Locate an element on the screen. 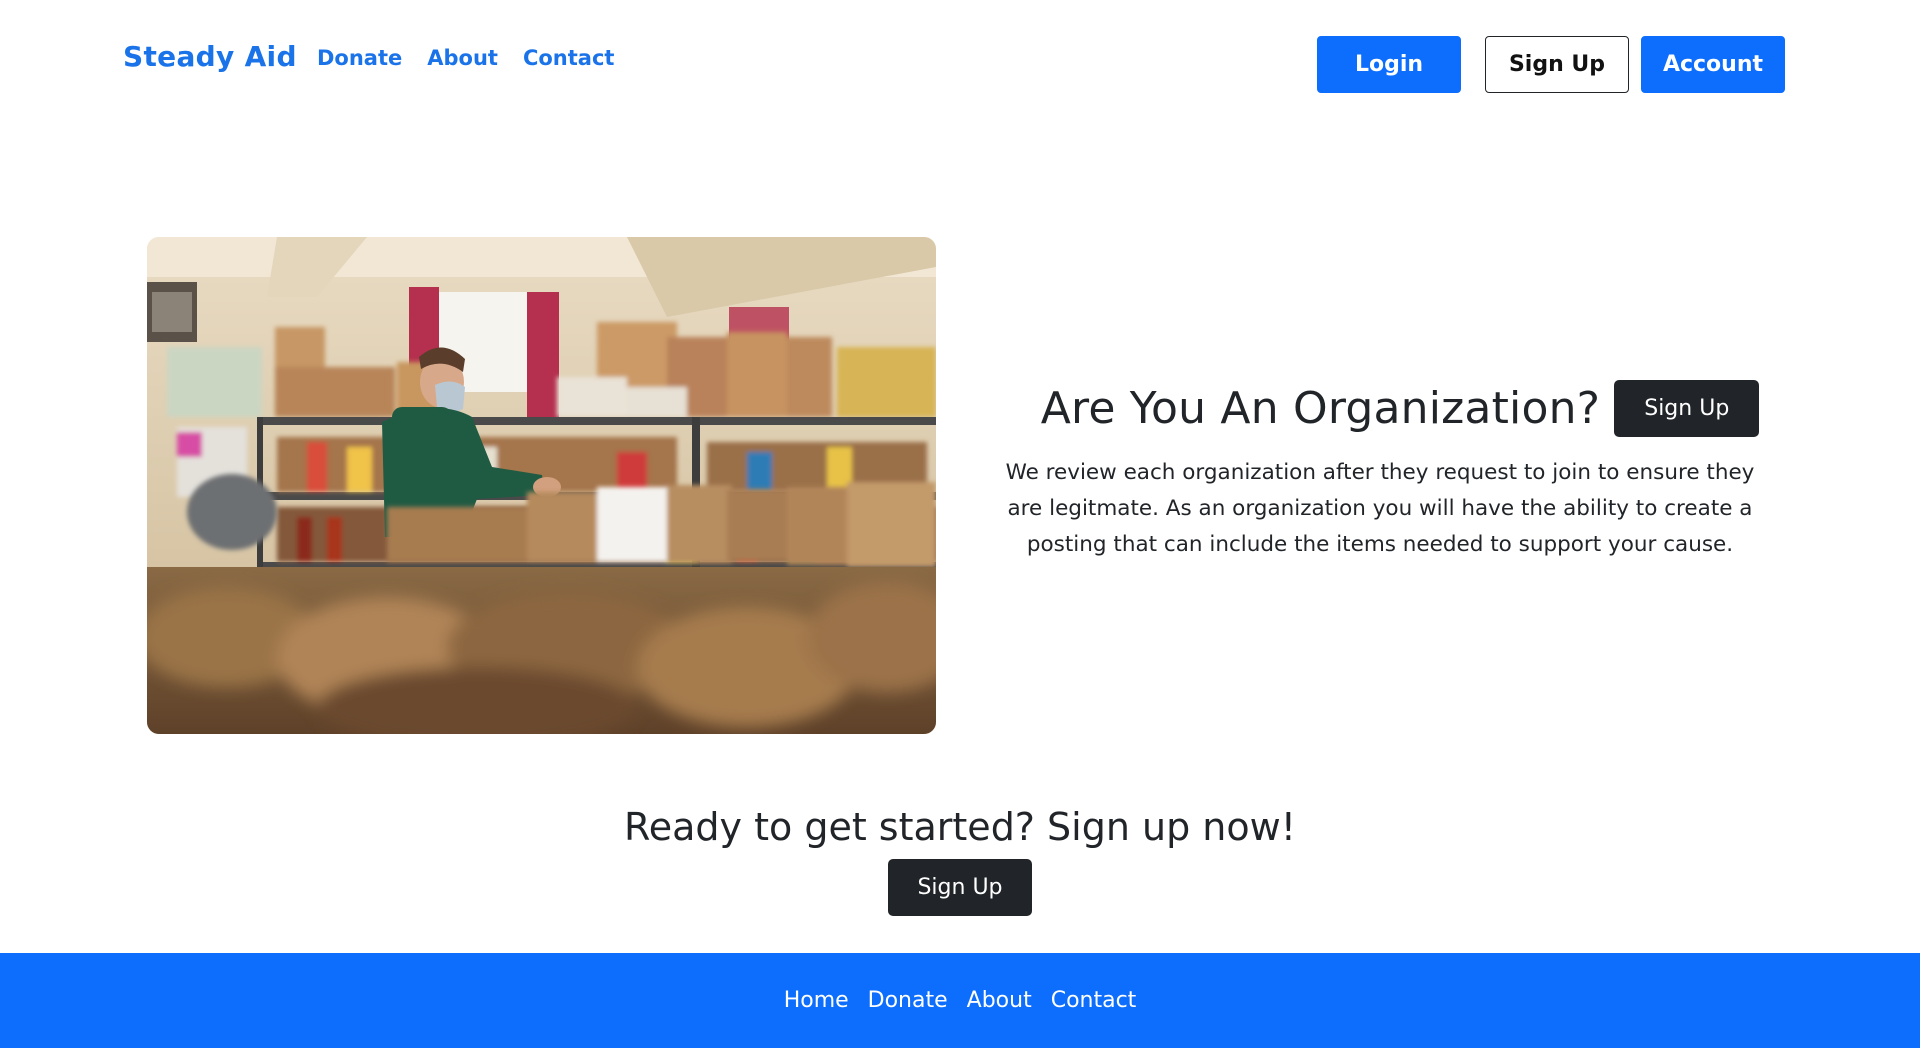 The width and height of the screenshot is (1920, 1048). organization-title: Are You An Organization? is located at coordinates (1320, 408).